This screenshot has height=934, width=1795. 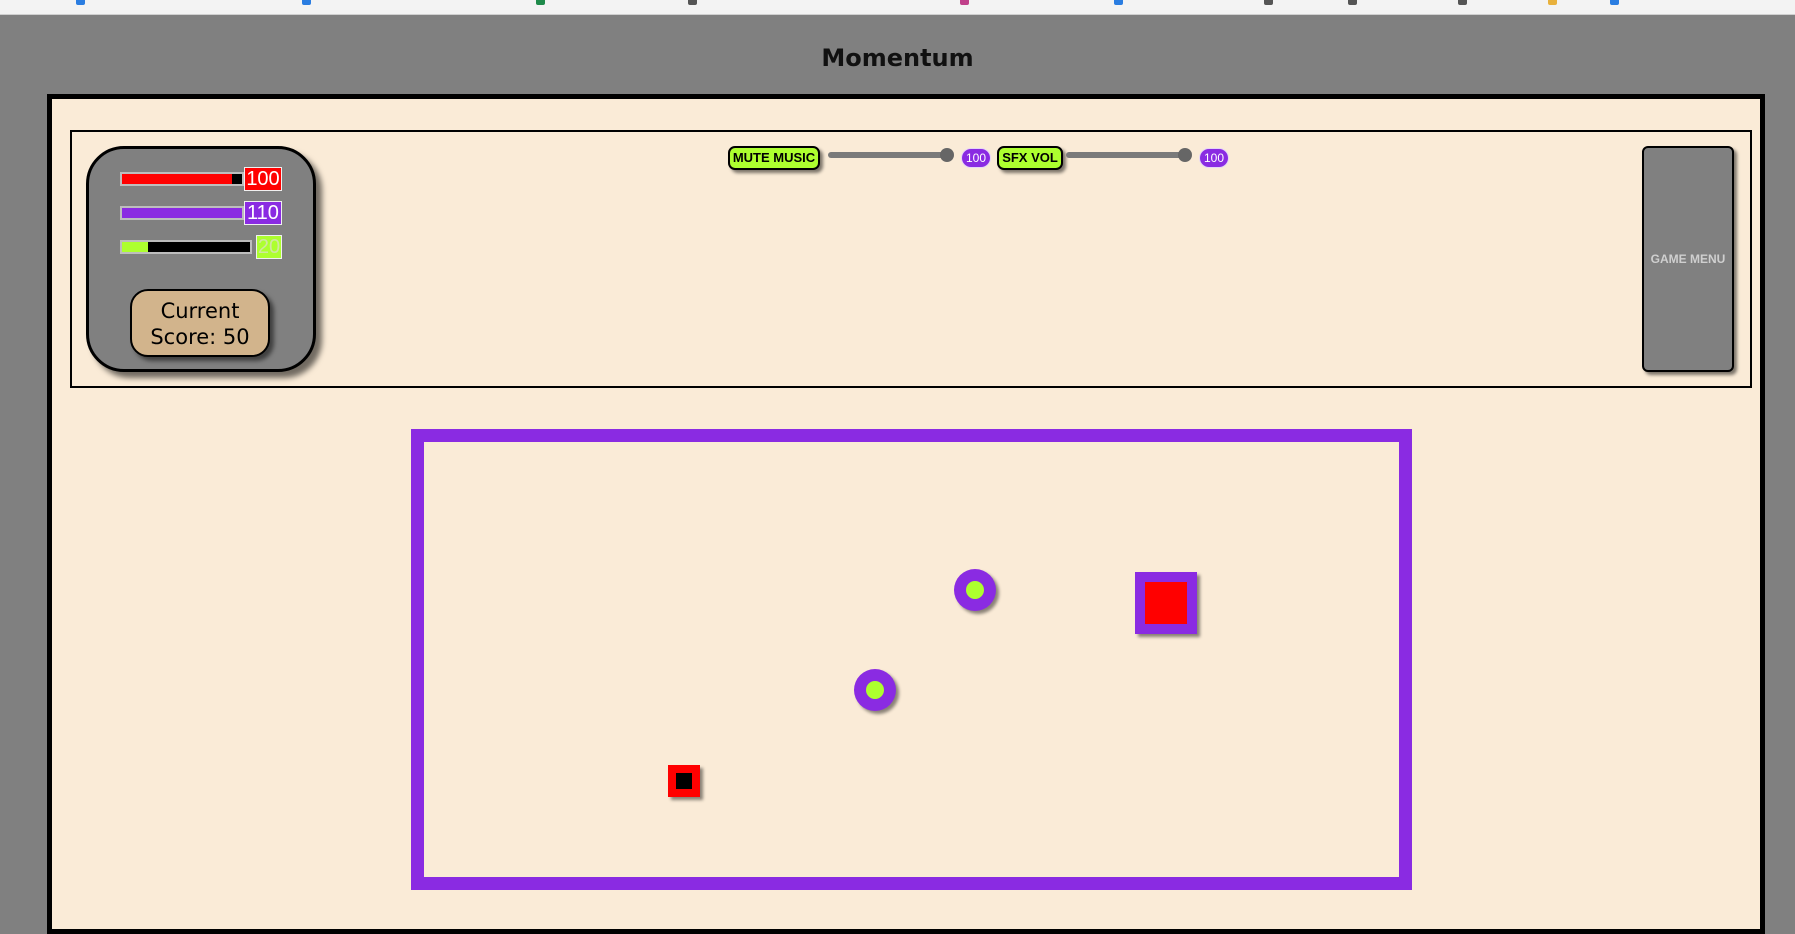 What do you see at coordinates (177, 179) in the screenshot?
I see `health-bar-fill` at bounding box center [177, 179].